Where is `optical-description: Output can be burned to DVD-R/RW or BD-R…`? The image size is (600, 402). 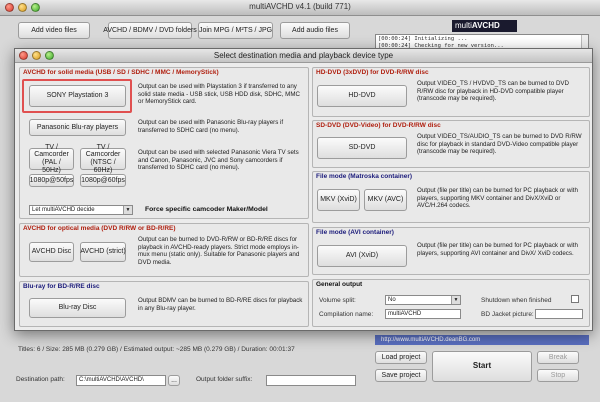
optical-description: Output can be burned to DVD-R/RW or BD-R… is located at coordinates (219, 251).